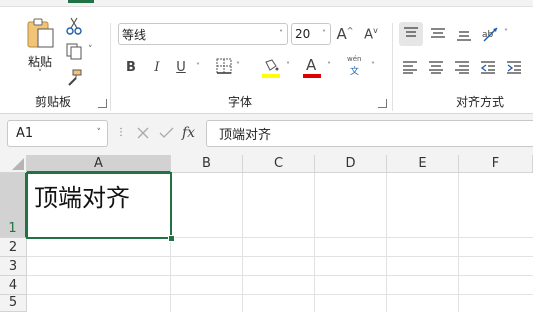 The height and width of the screenshot is (312, 533). Describe the element at coordinates (25, 133) in the screenshot. I see `name-box-value: A1` at that location.